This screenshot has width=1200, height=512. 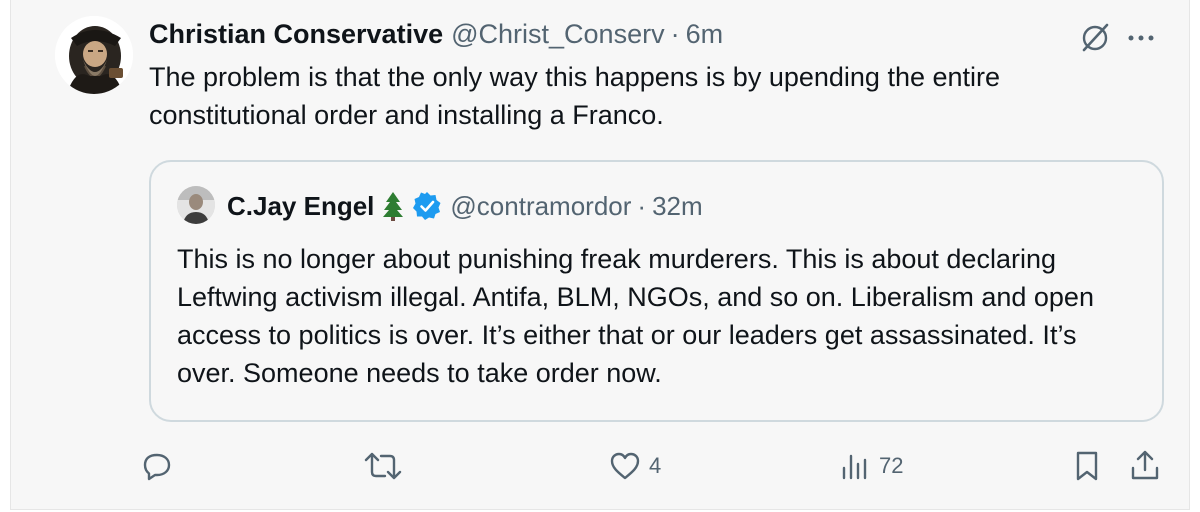 I want to click on bookmark-icon, so click(x=1087, y=466).